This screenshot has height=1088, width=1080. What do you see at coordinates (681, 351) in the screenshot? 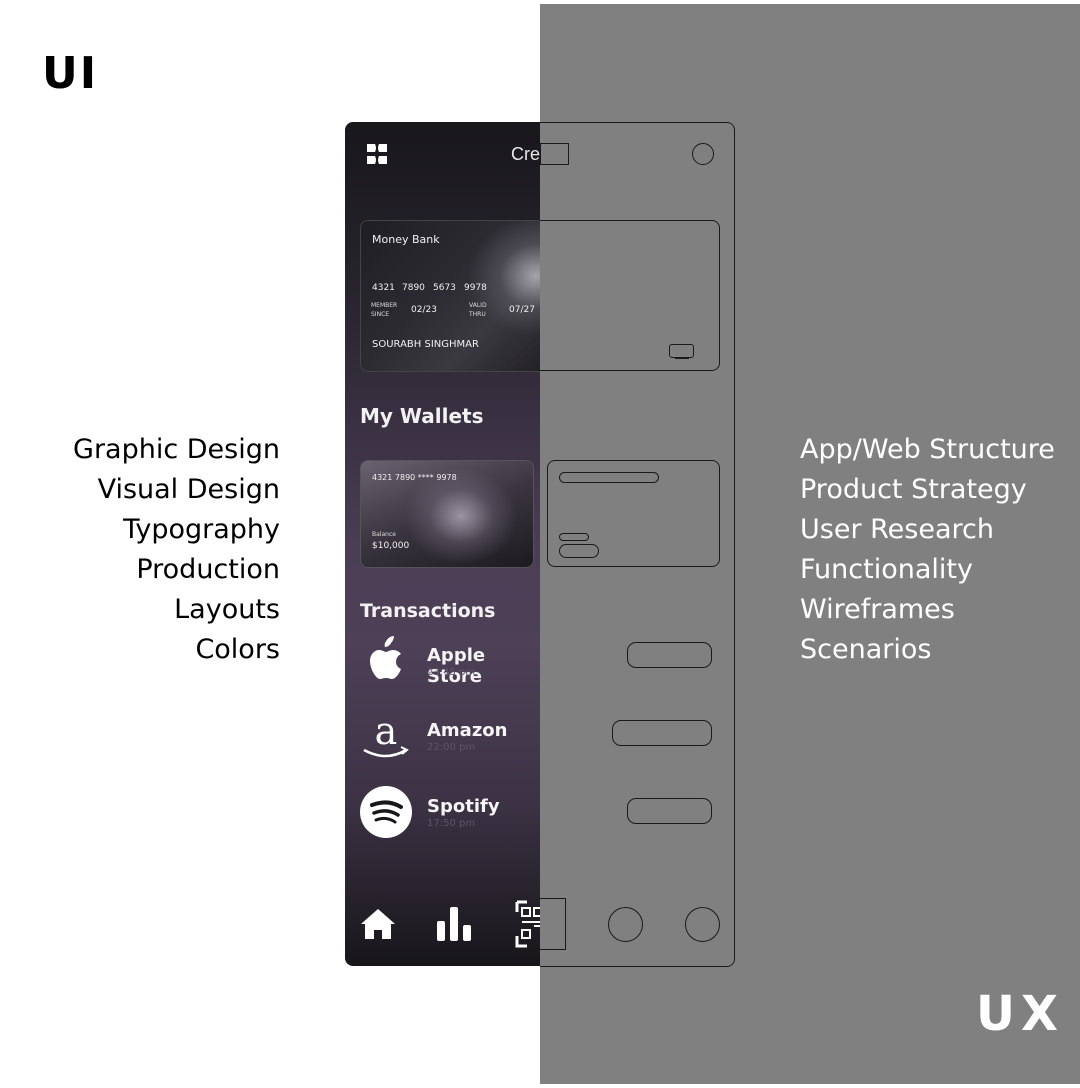
I see `wireframe-card-chip` at bounding box center [681, 351].